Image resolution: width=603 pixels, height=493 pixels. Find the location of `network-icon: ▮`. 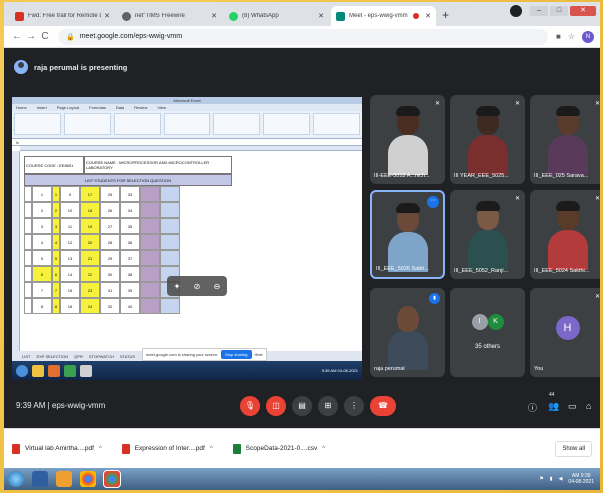

network-icon: ▮ is located at coordinates (551, 479).